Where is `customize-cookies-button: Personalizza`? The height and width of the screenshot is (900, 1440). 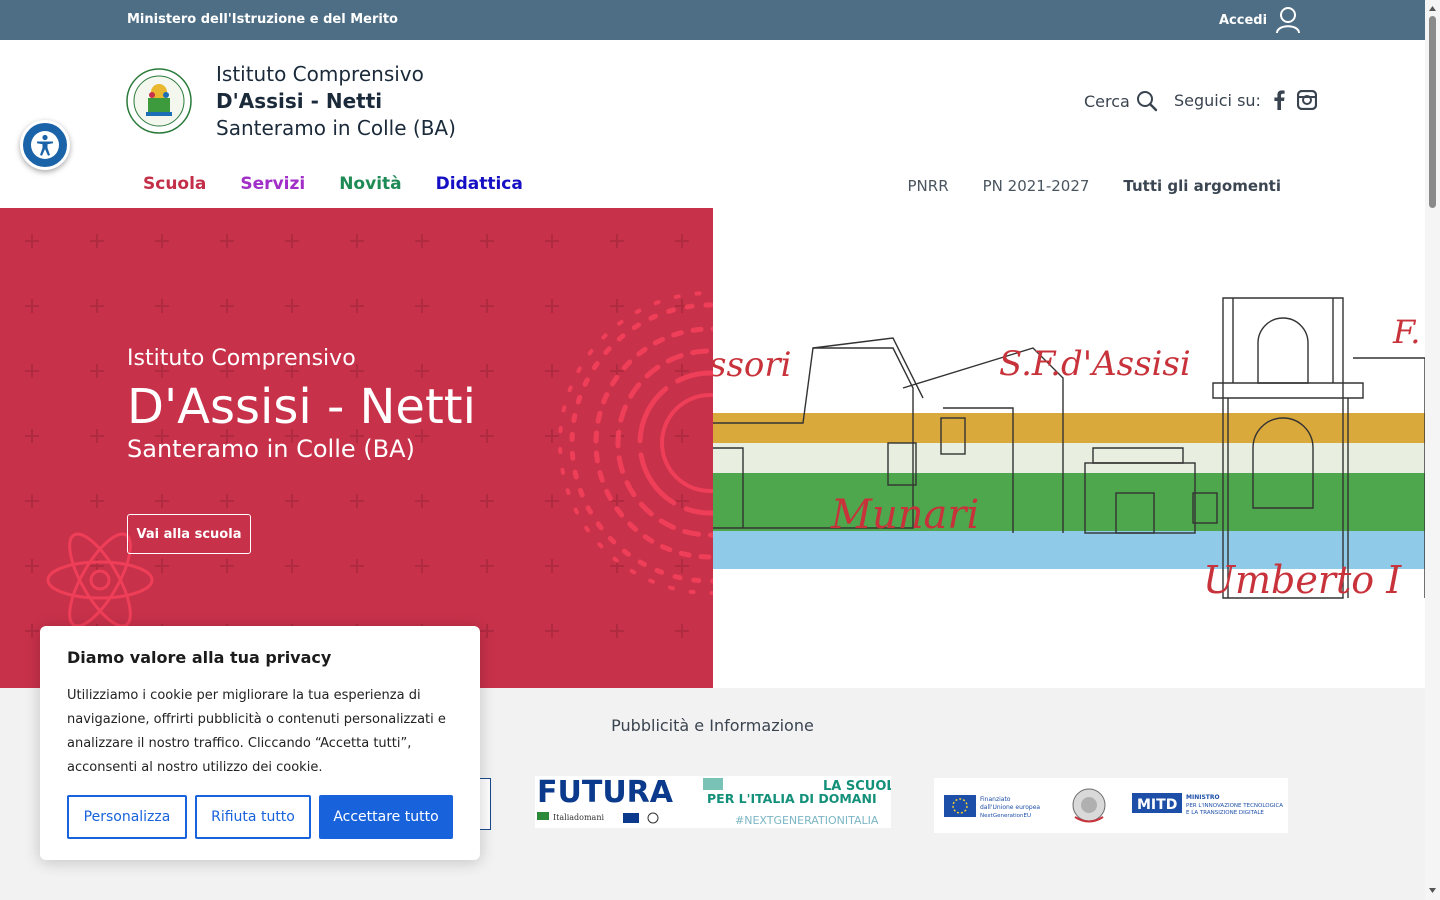
customize-cookies-button: Personalizza is located at coordinates (127, 817).